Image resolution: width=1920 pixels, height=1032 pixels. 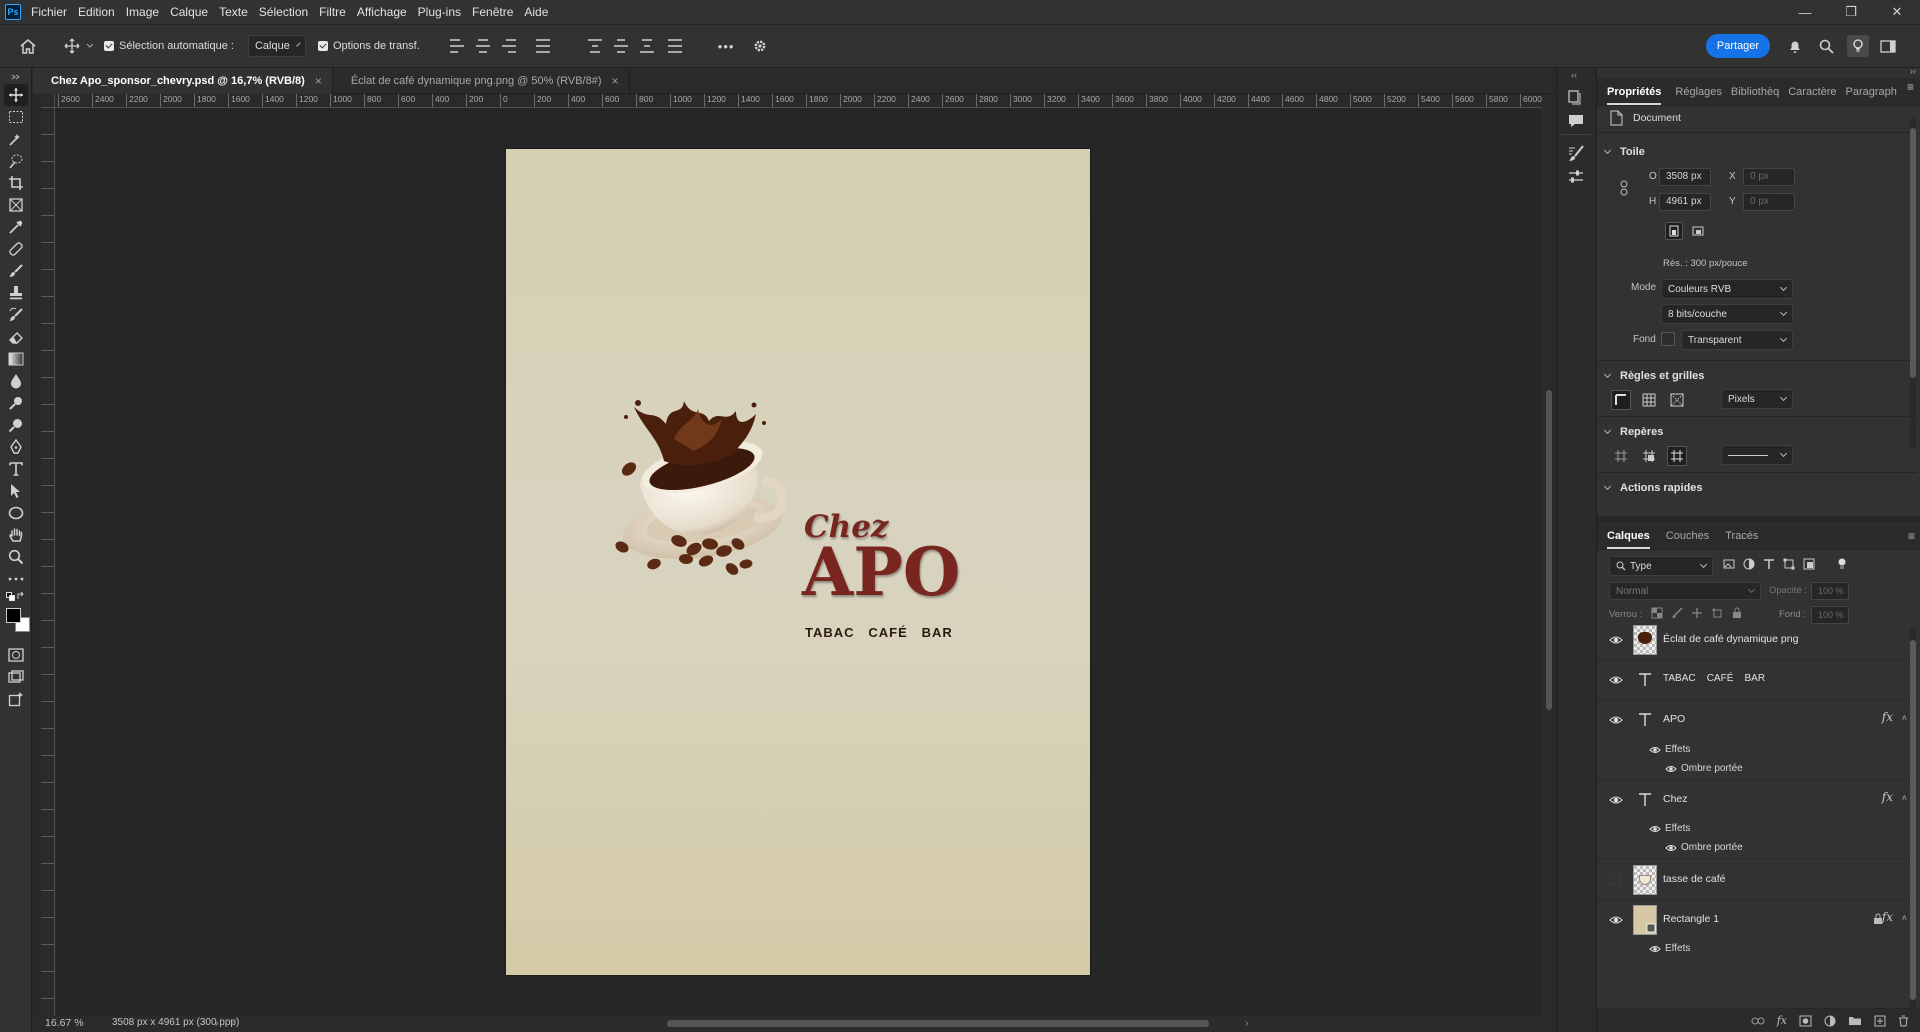 What do you see at coordinates (1754, 849) in the screenshot?
I see `effect-drop-shadow-chez: Ombre portée` at bounding box center [1754, 849].